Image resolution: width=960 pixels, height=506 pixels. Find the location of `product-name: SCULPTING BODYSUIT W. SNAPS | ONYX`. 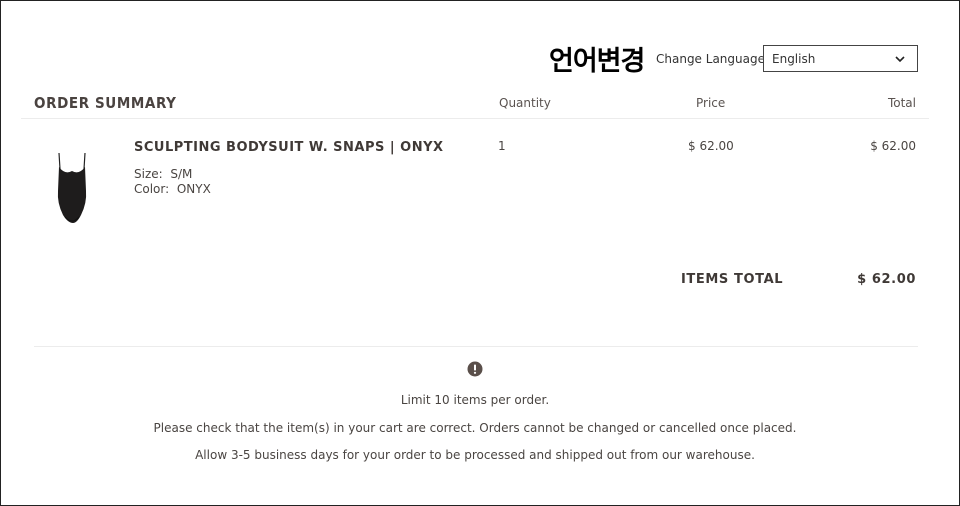

product-name: SCULPTING BODYSUIT W. SNAPS | ONYX is located at coordinates (289, 147).